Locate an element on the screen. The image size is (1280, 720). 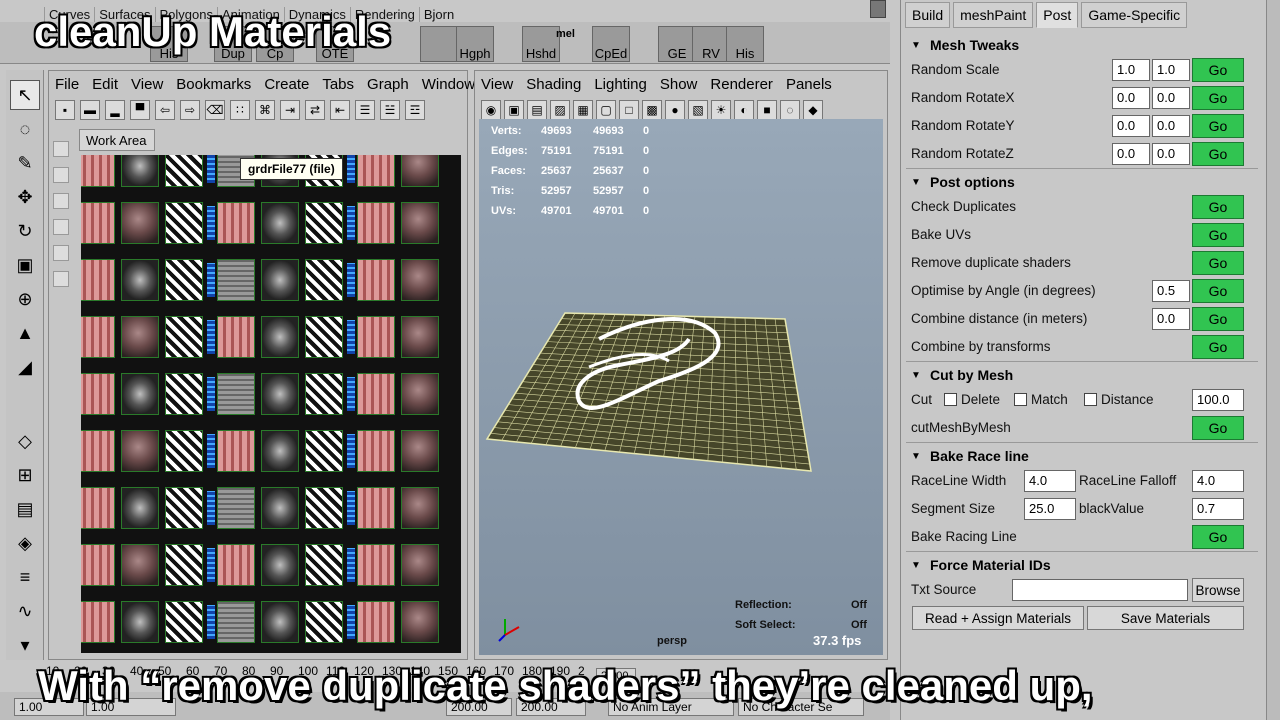
tab-build: Build is located at coordinates (928, 15).